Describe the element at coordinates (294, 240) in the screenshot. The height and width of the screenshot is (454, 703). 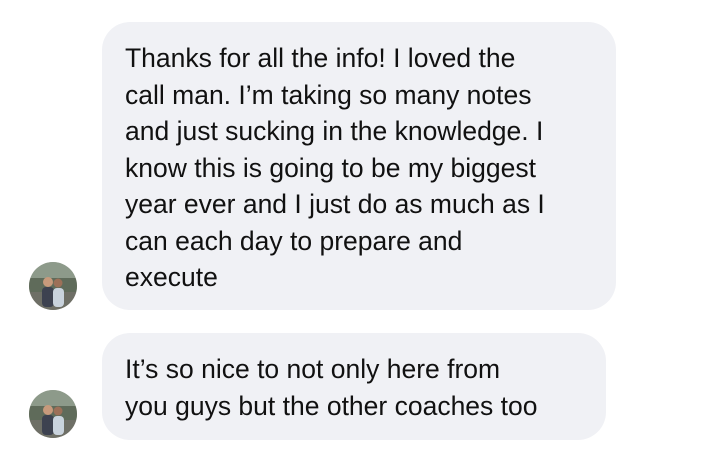
I see `message-line: can each day to prepare and` at that location.